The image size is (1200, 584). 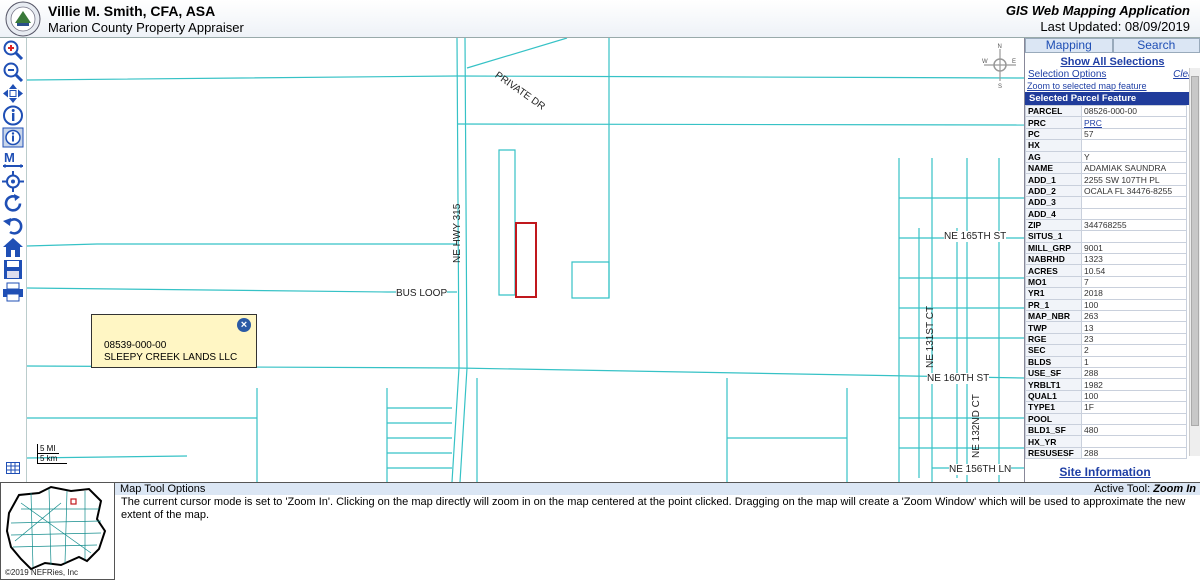 What do you see at coordinates (9, 157) in the screenshot?
I see `svg-text: M` at bounding box center [9, 157].